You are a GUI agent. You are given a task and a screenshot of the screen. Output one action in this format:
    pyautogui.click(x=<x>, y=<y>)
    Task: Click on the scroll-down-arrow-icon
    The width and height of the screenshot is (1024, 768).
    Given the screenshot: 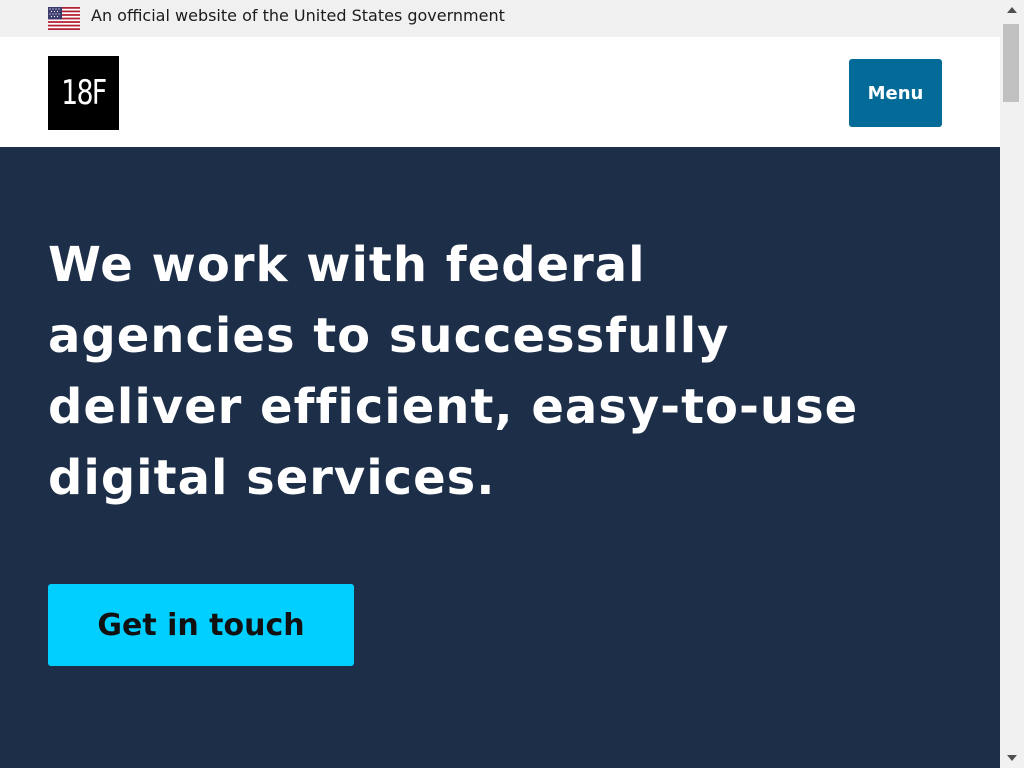 What is the action you would take?
    pyautogui.click(x=1012, y=758)
    